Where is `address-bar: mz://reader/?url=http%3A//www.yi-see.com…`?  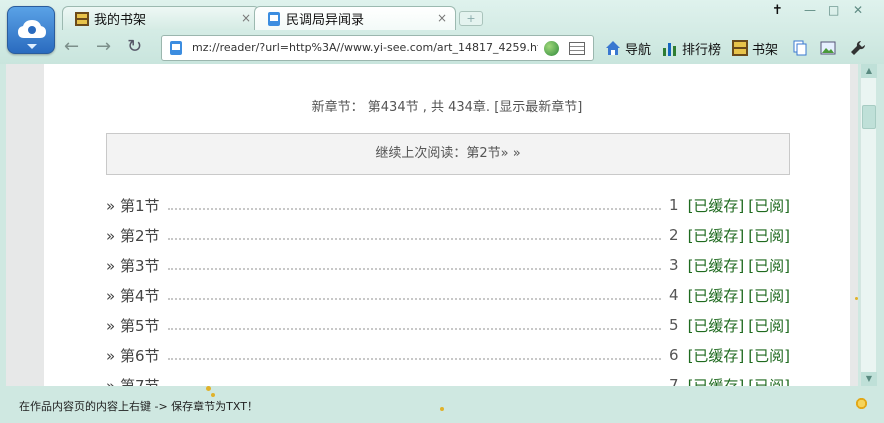 address-bar: mz://reader/?url=http%3A//www.yi-see.com… is located at coordinates (377, 48).